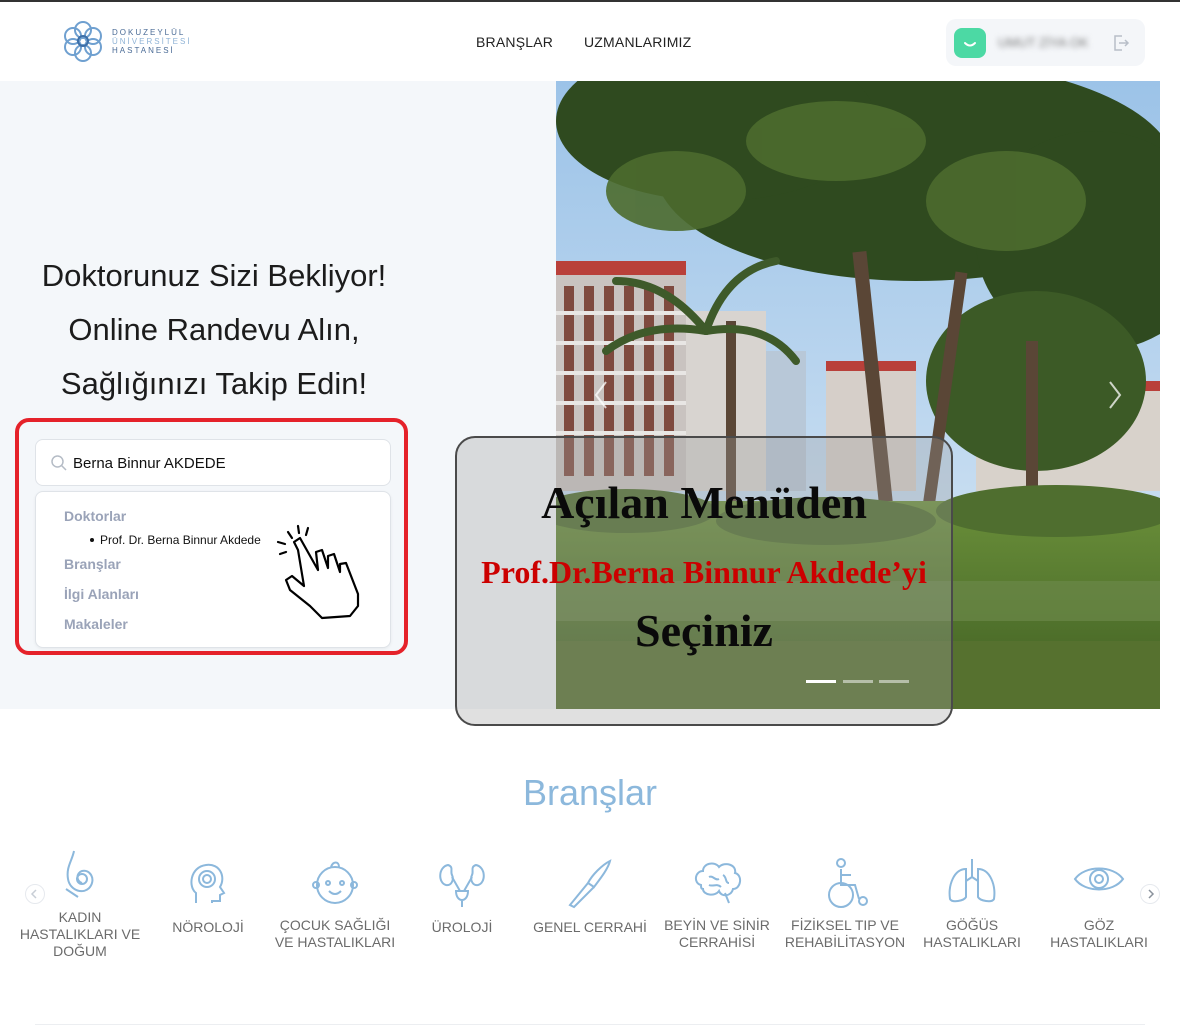  I want to click on pregnancy-icon, so click(79, 874).